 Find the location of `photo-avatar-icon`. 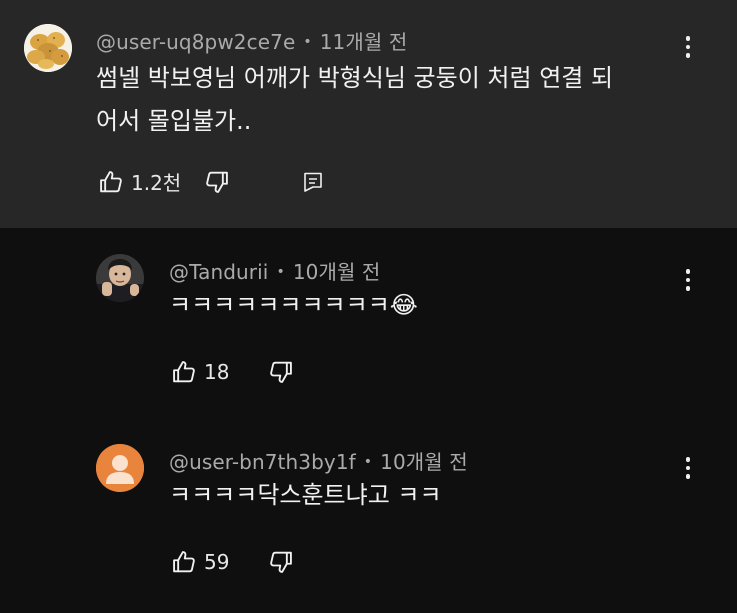

photo-avatar-icon is located at coordinates (120, 278).